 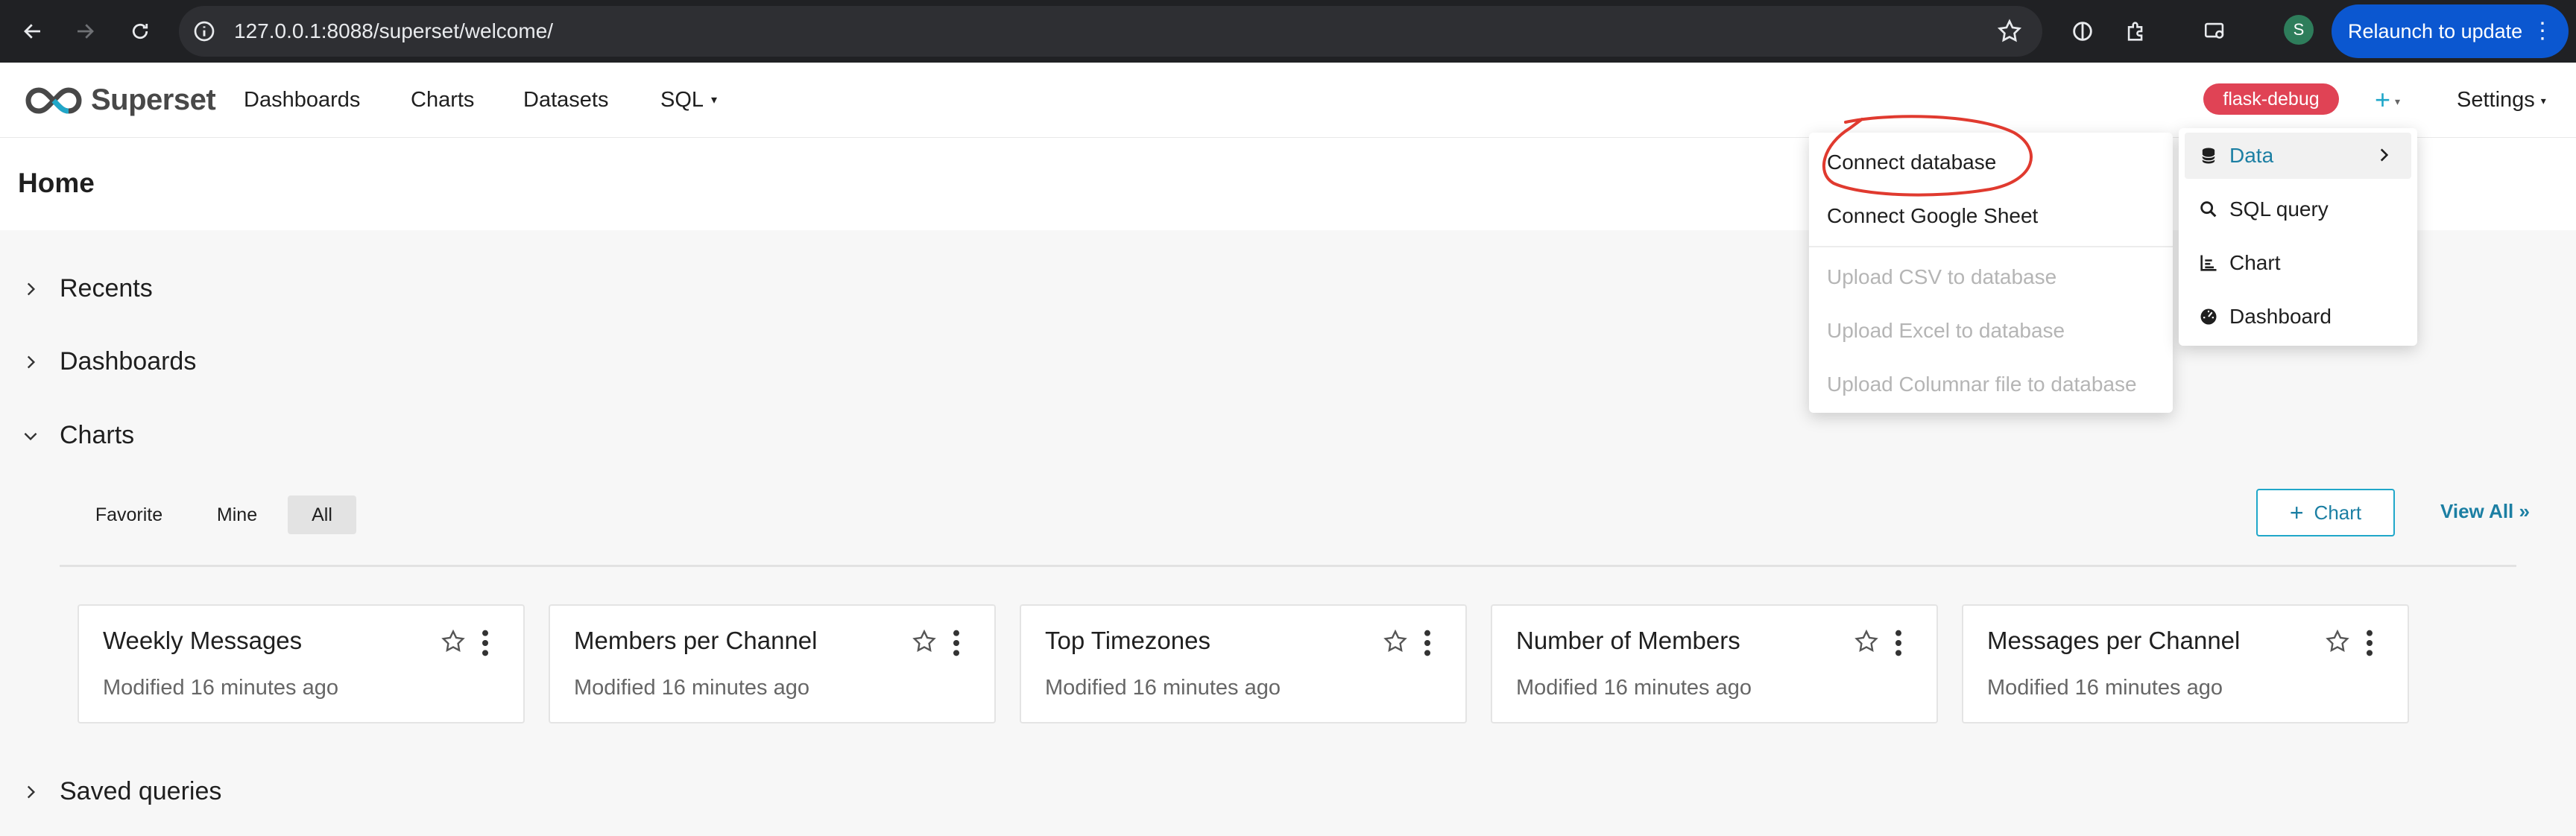 What do you see at coordinates (2280, 316) in the screenshot?
I see `menu-item-label: Dashboard` at bounding box center [2280, 316].